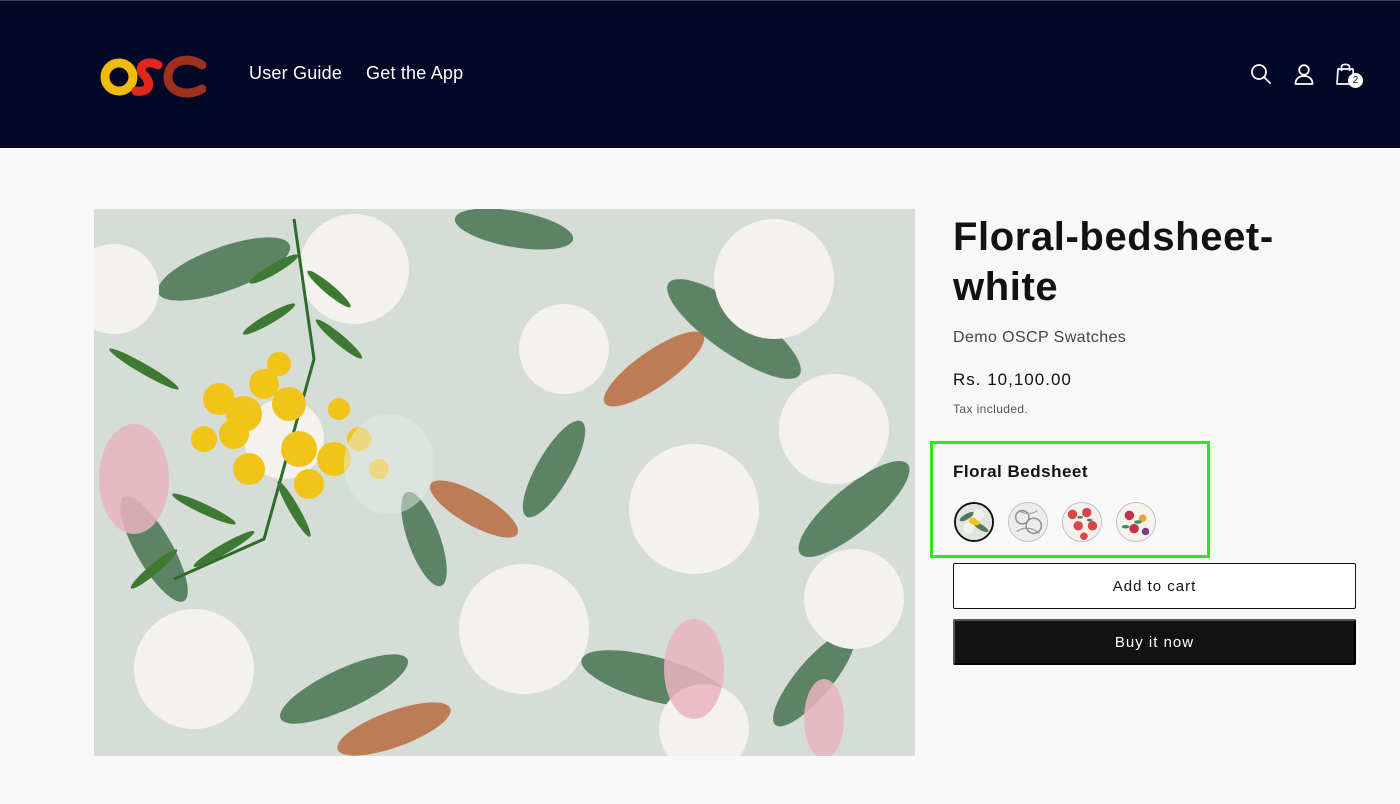  Describe the element at coordinates (1136, 522) in the screenshot. I see `swatch-floral-multicolor` at that location.